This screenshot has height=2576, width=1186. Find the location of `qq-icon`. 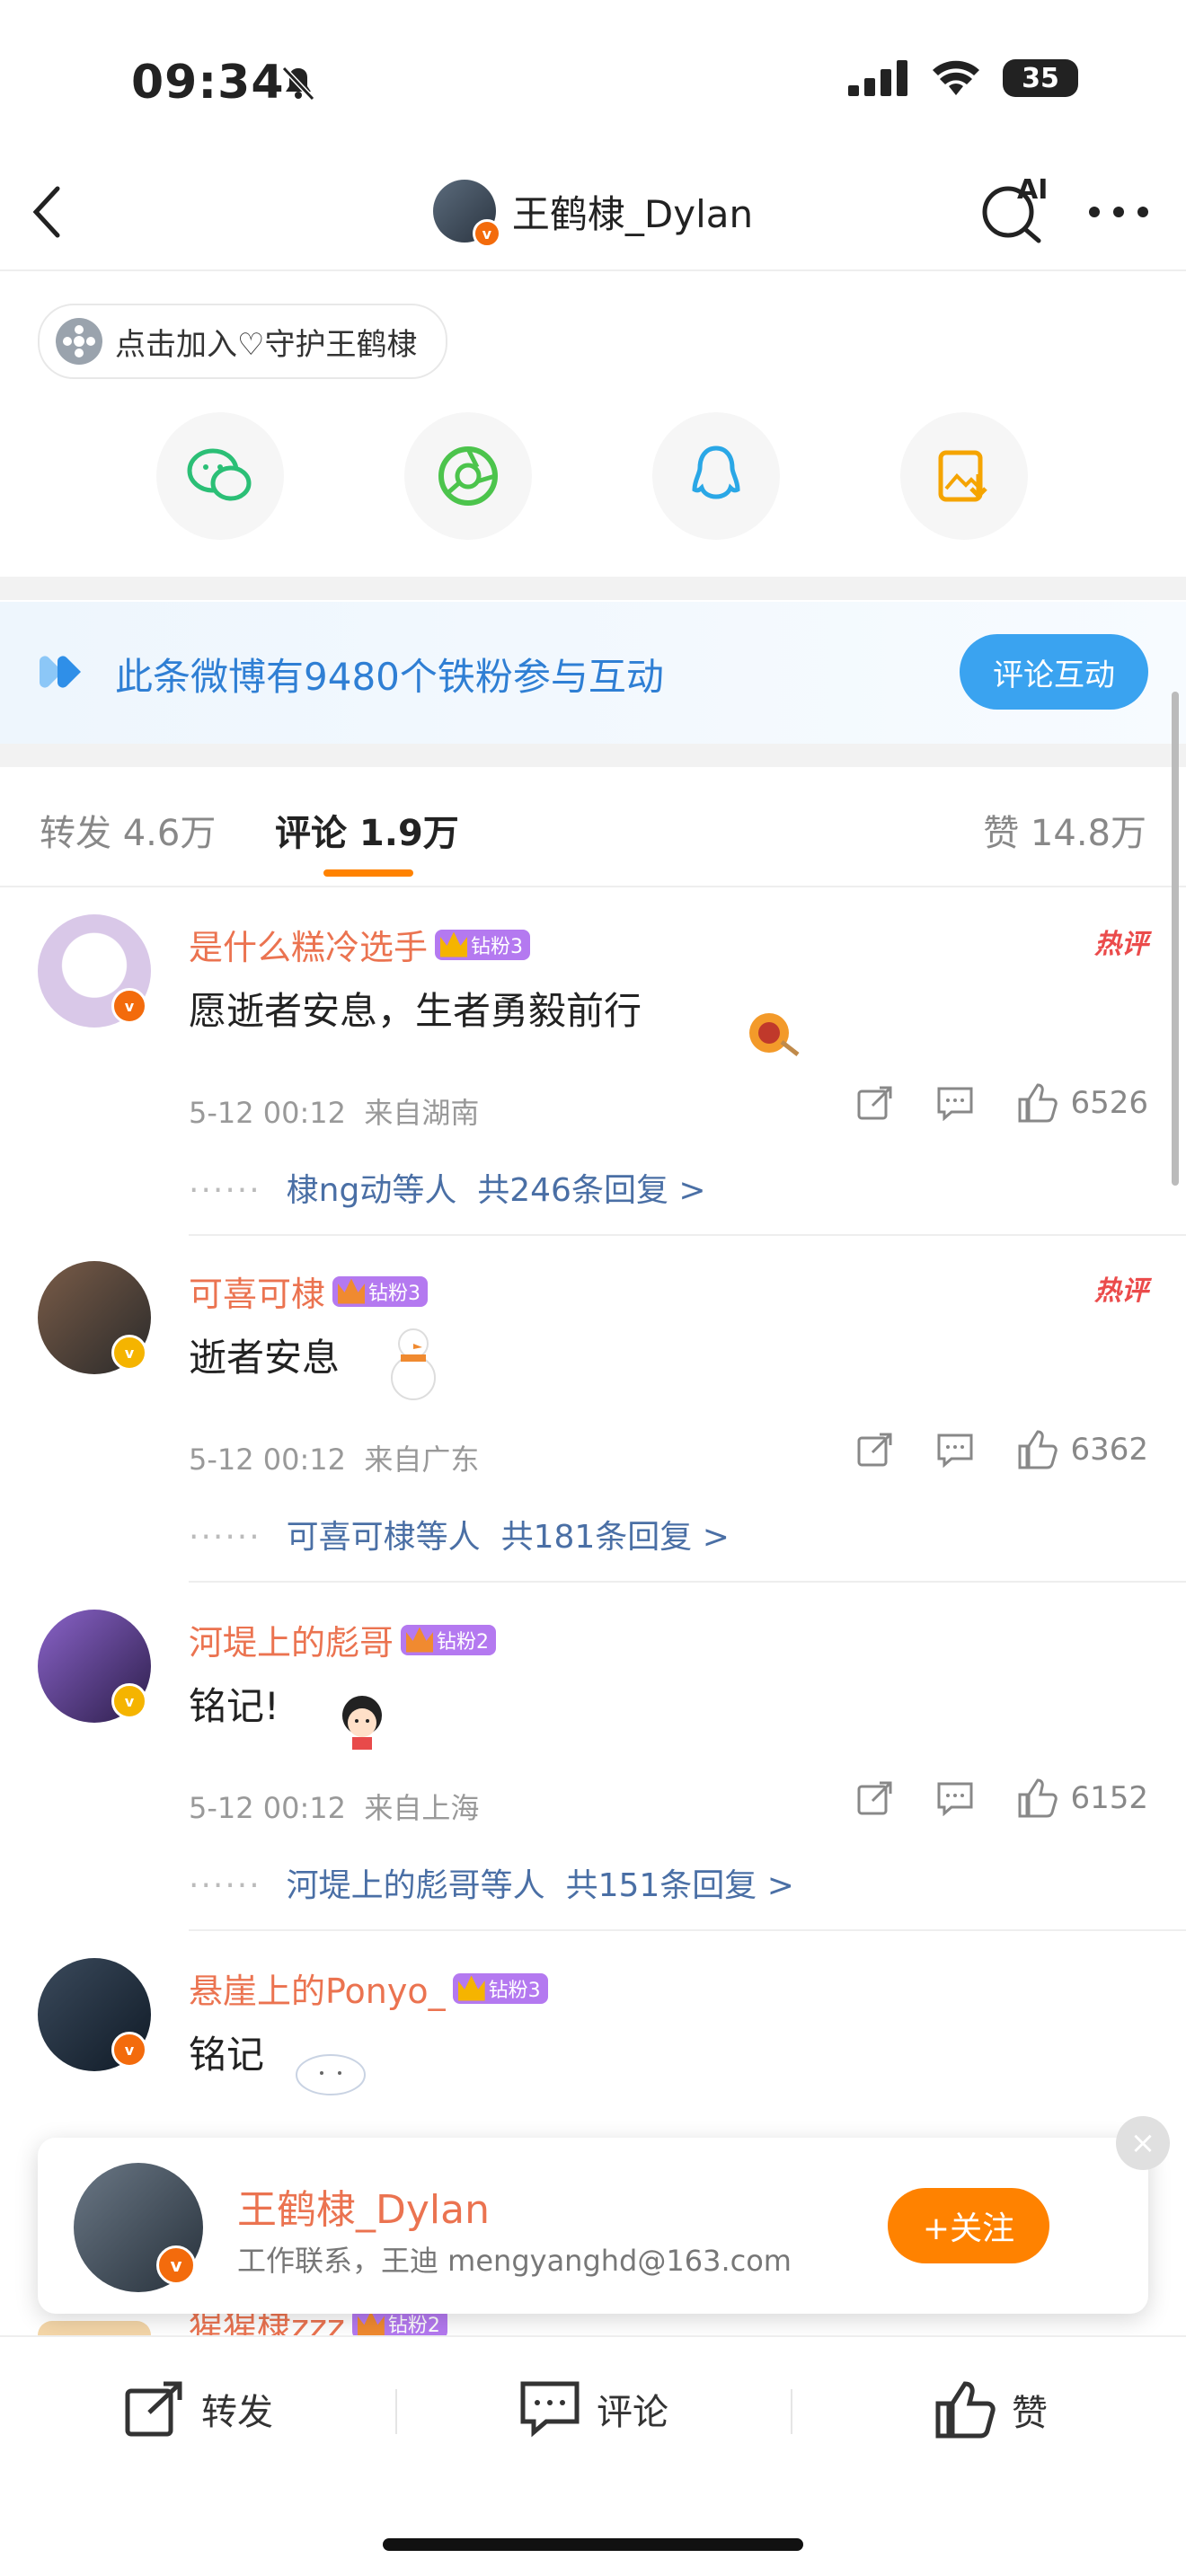

qq-icon is located at coordinates (716, 472).